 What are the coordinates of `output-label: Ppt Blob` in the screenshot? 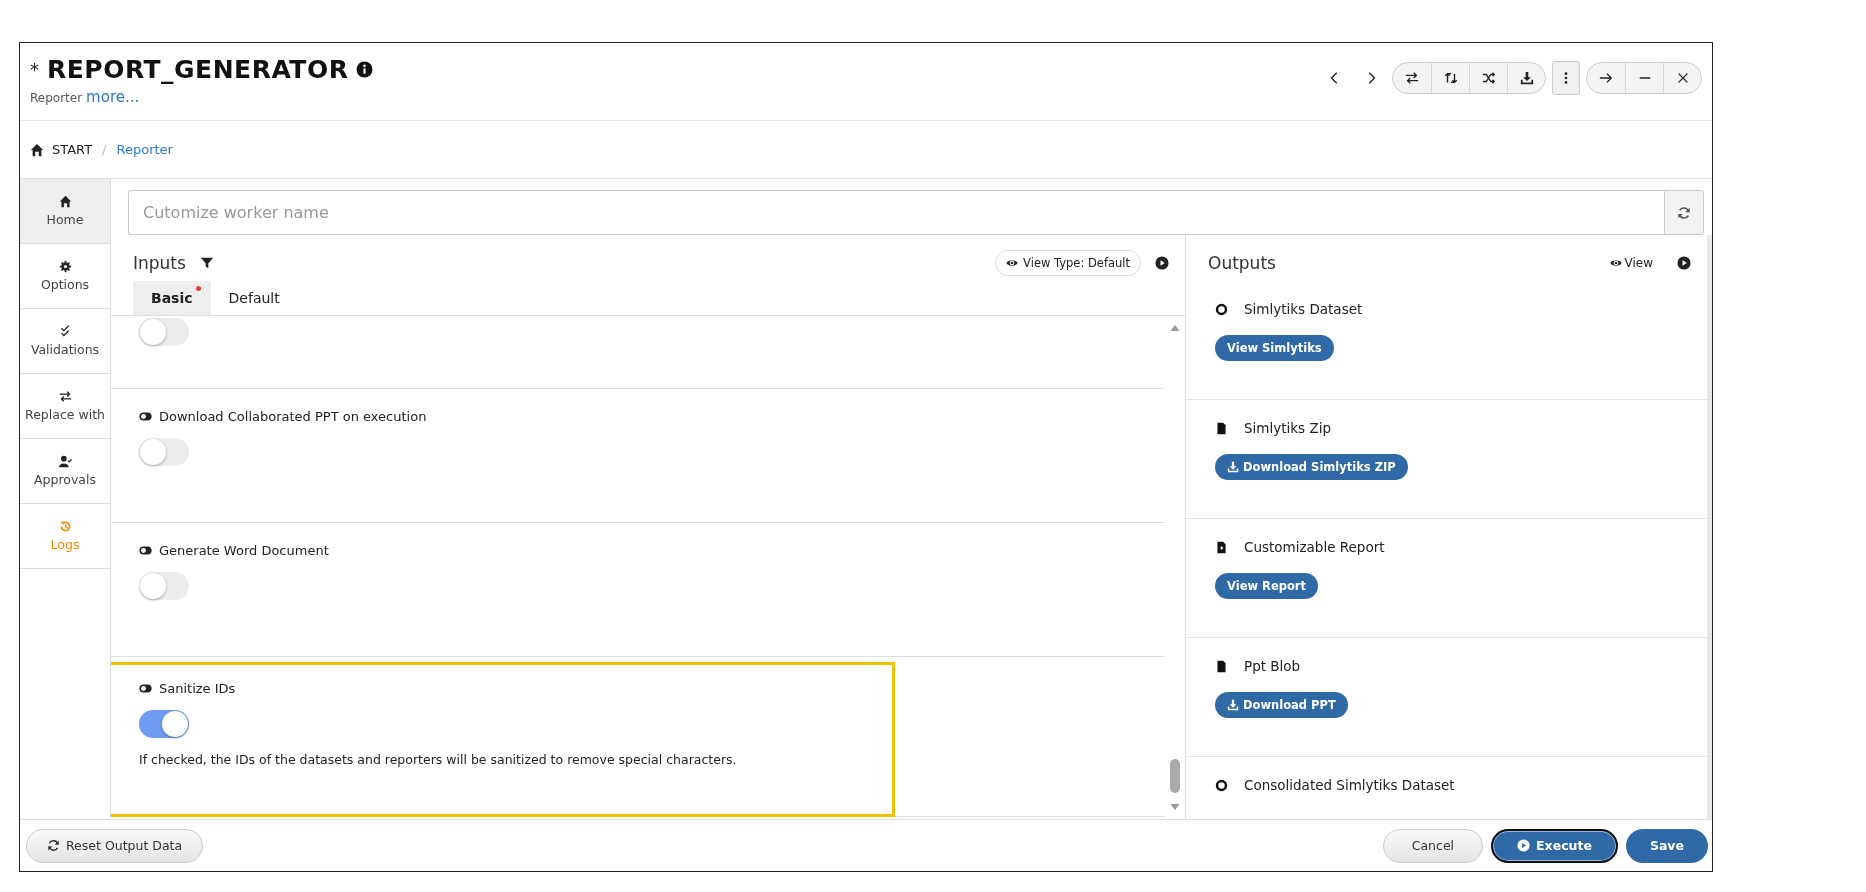 It's located at (1272, 666).